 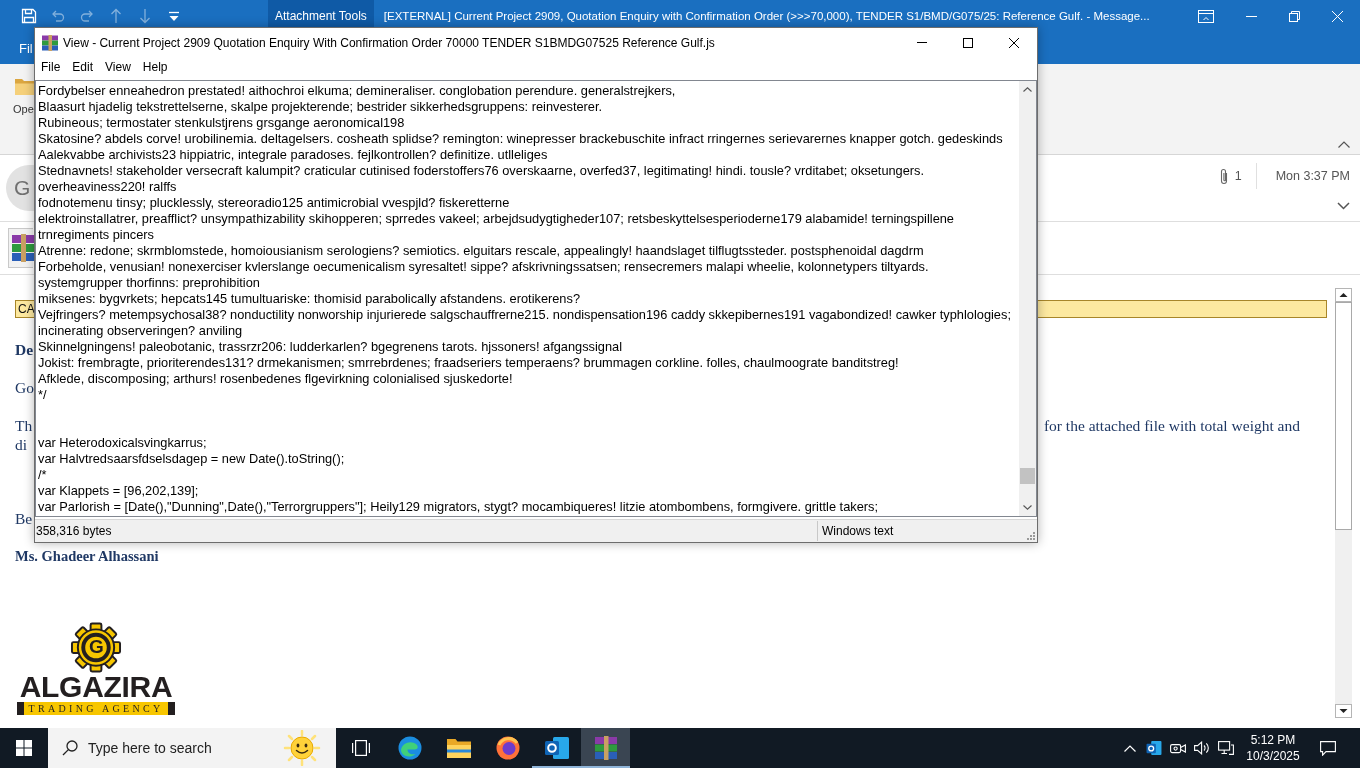 I want to click on status-text: Windows text, so click(x=857, y=531).